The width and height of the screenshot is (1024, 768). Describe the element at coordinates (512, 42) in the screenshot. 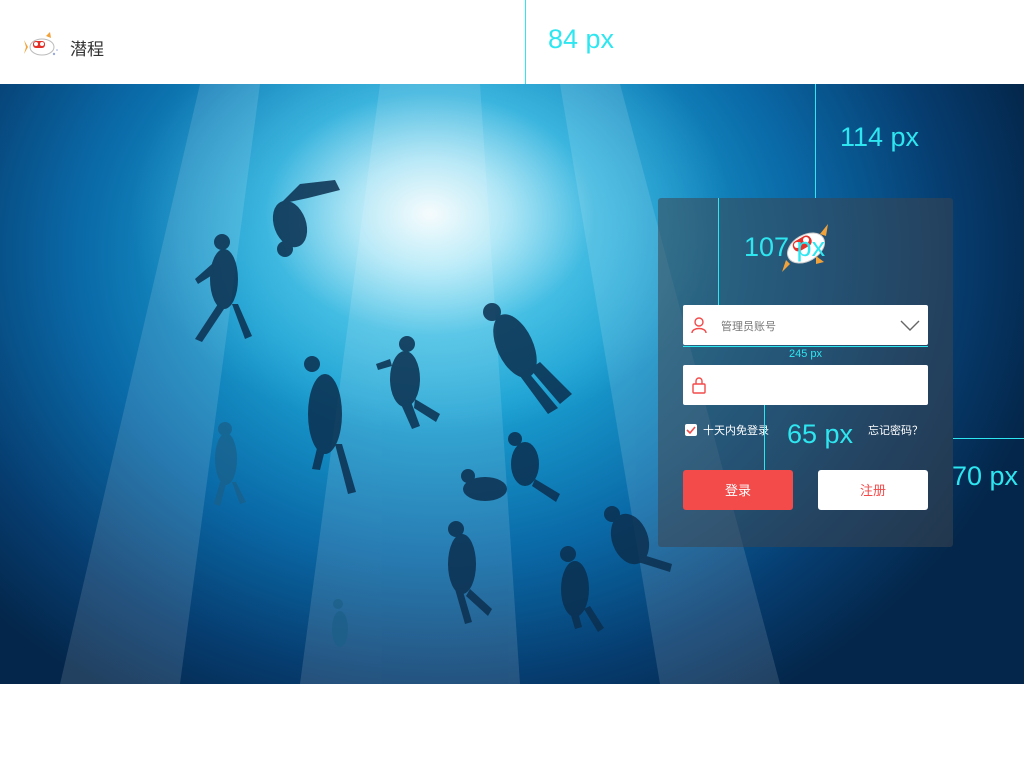

I see `header: 潜程` at that location.